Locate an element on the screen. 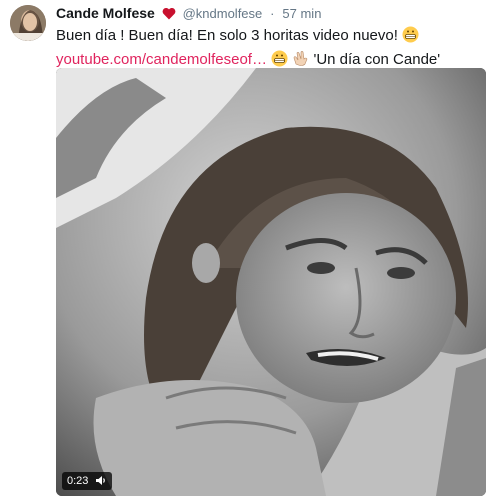 The width and height of the screenshot is (500, 501). video-duration-badge: 0:23 is located at coordinates (87, 481).